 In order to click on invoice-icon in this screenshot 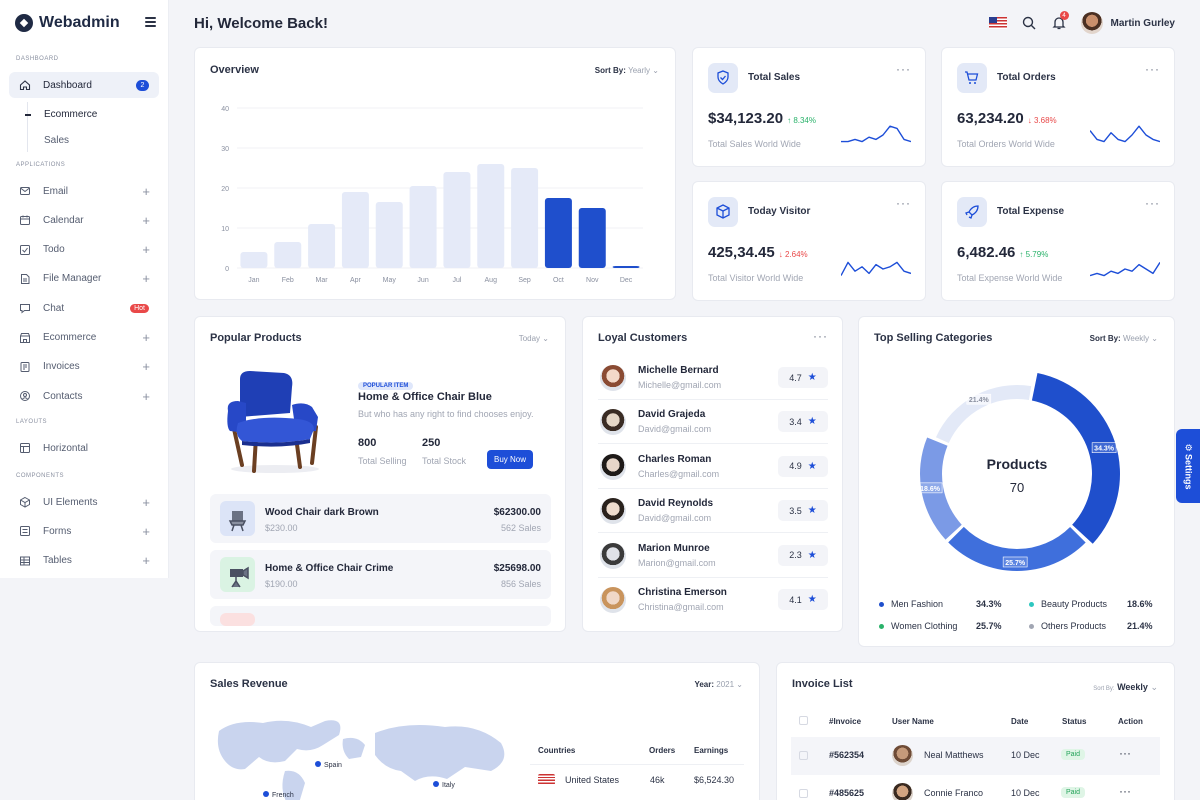, I will do `click(25, 367)`.